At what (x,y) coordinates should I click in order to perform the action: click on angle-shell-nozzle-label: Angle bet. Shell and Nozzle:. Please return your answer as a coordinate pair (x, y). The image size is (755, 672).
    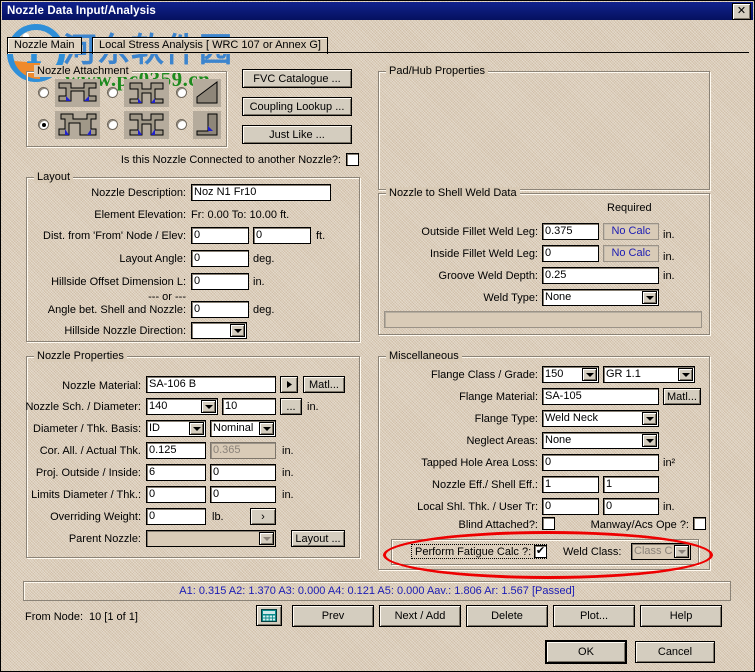
    Looking at the image, I should click on (116, 310).